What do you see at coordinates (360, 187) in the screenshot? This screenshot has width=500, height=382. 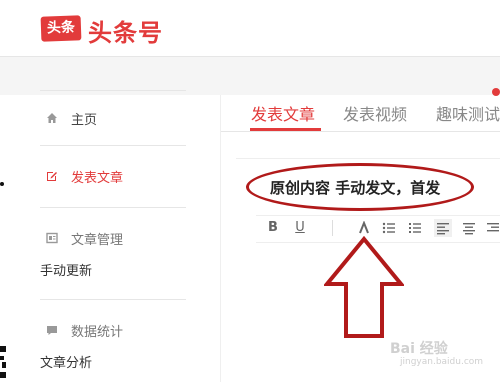 I see `highlight-oval-annotation` at bounding box center [360, 187].